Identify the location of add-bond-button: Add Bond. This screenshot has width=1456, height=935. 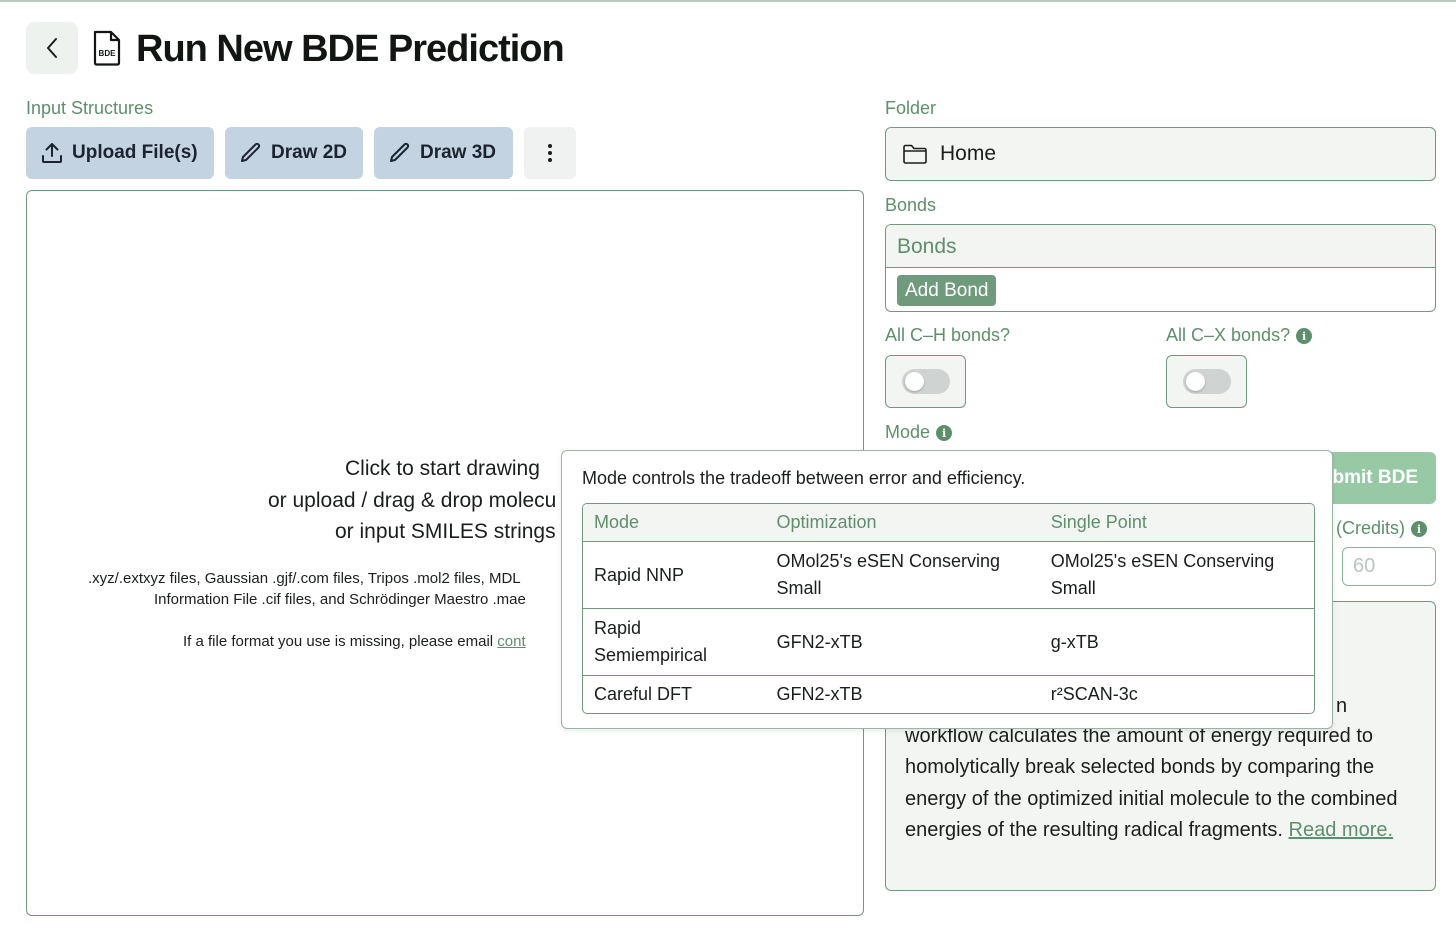
(947, 290).